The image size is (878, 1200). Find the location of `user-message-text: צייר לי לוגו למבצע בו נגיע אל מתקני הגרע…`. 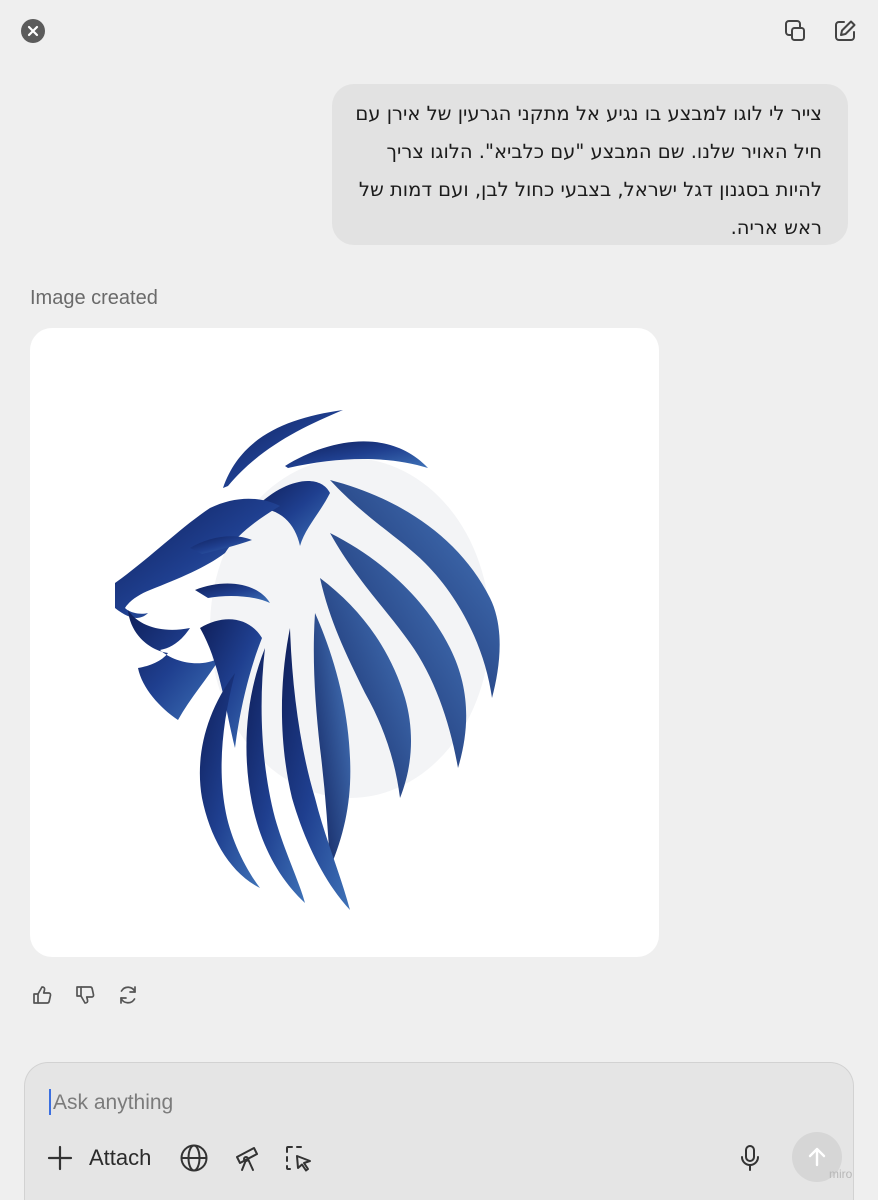

user-message-text: צייר לי לוגו למבצע בו נגיע אל מתקני הגרע… is located at coordinates (588, 170).